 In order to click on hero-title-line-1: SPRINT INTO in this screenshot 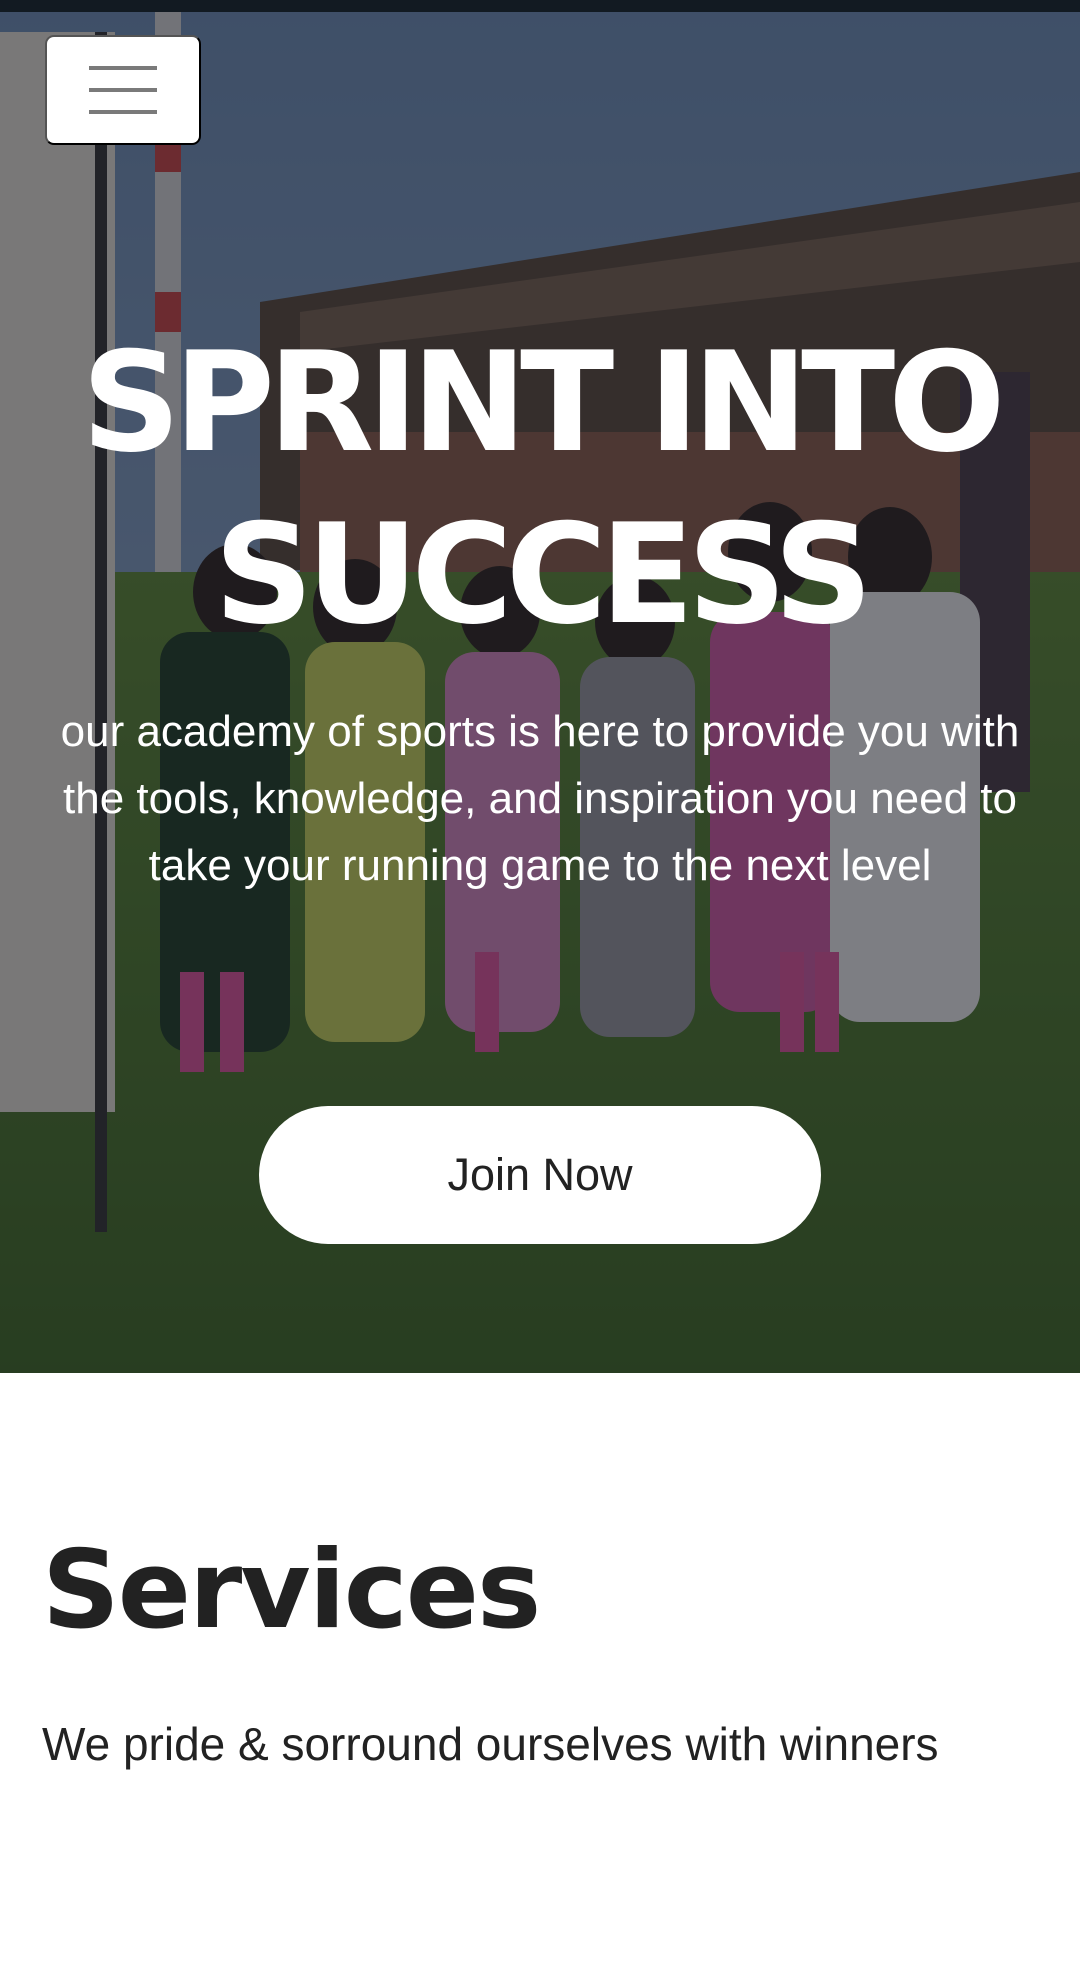, I will do `click(543, 402)`.